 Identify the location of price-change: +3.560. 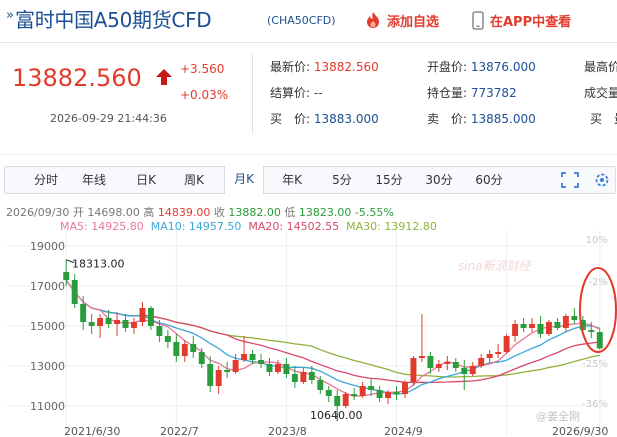
(202, 69).